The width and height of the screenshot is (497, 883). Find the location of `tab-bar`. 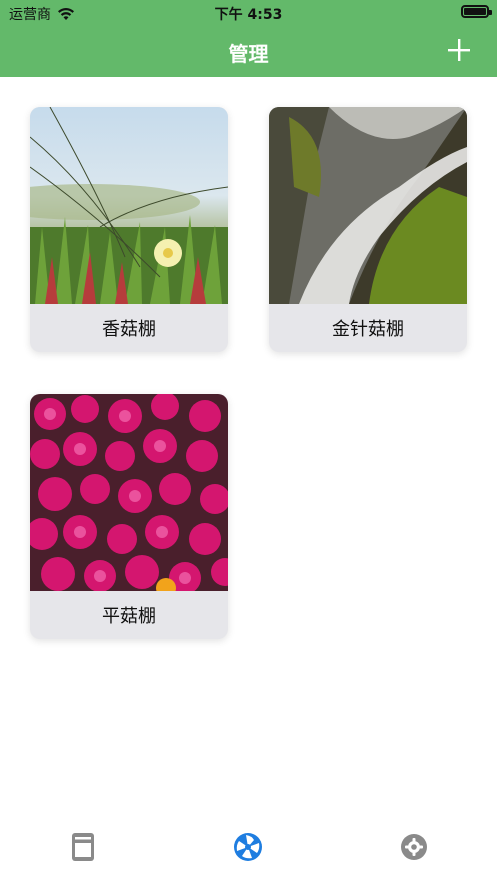

tab-bar is located at coordinates (248, 848).